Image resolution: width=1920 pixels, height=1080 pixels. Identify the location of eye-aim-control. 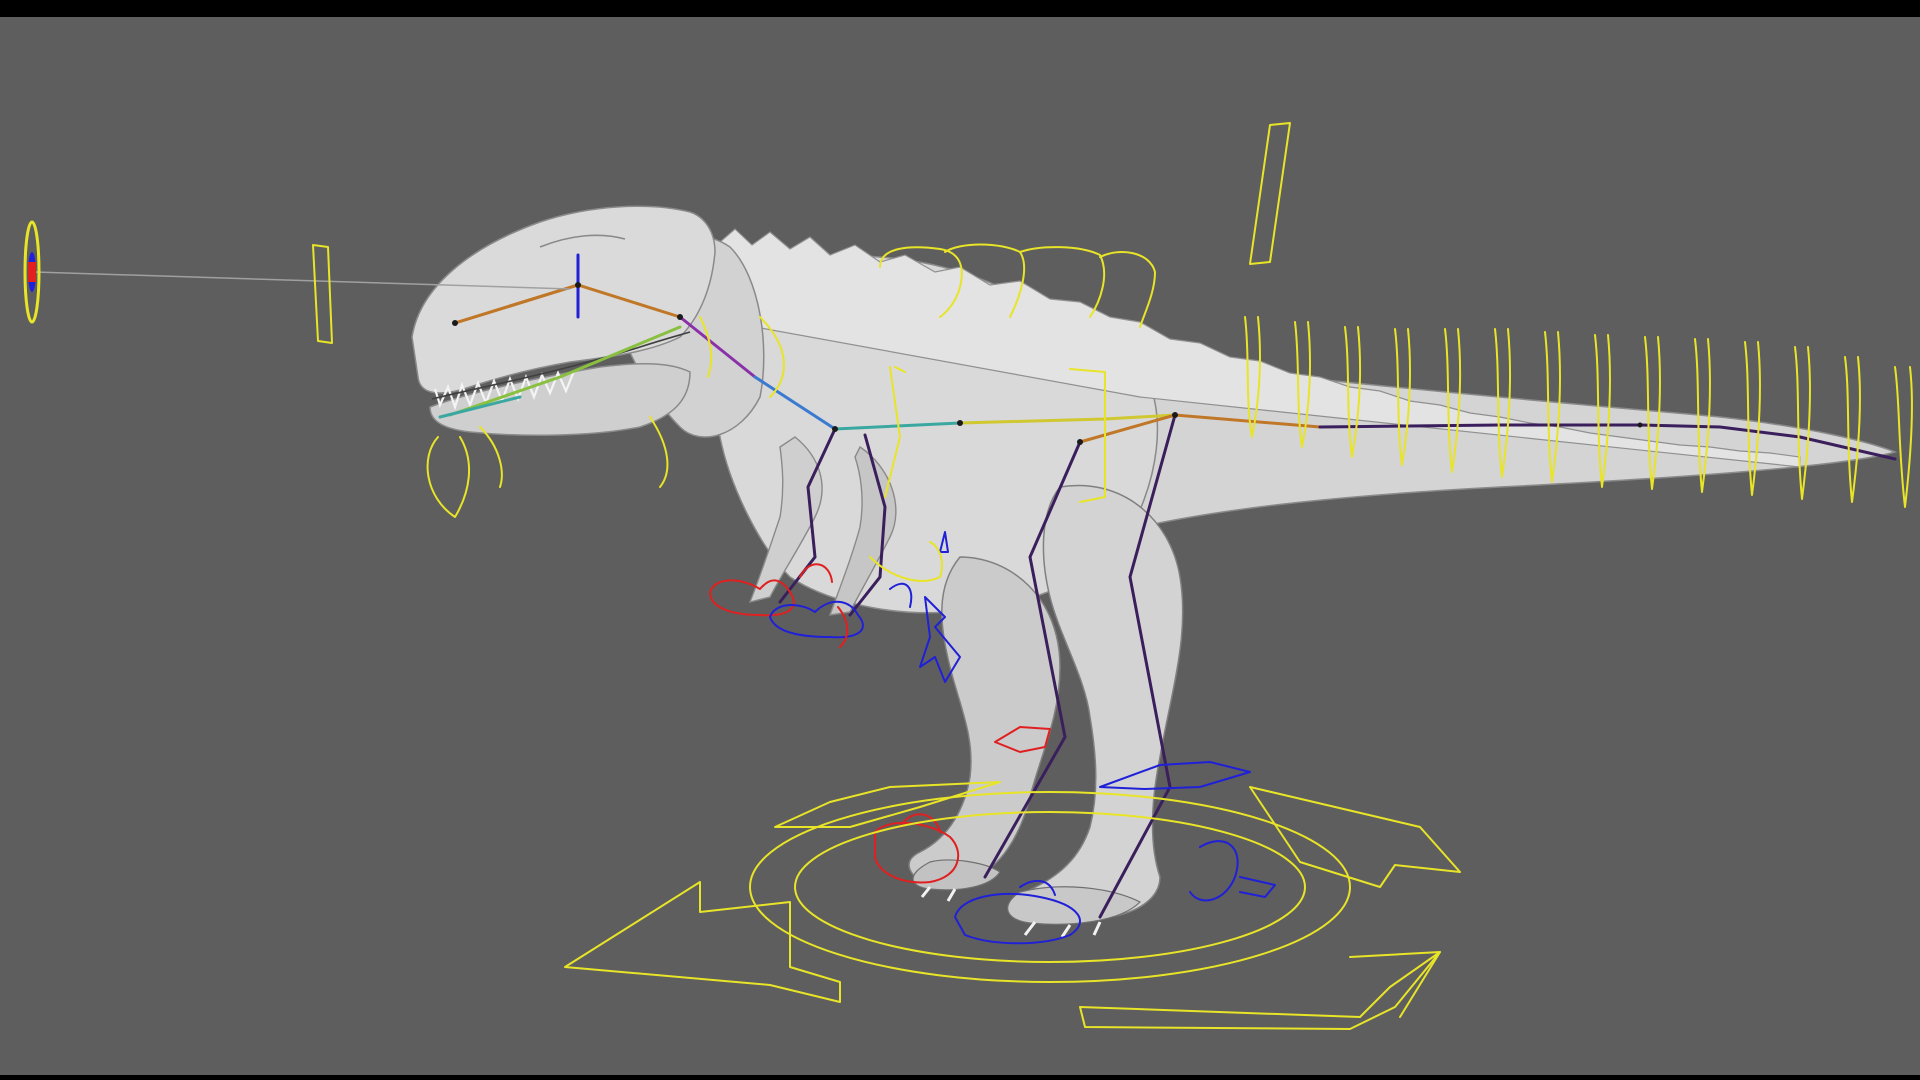
(322, 294).